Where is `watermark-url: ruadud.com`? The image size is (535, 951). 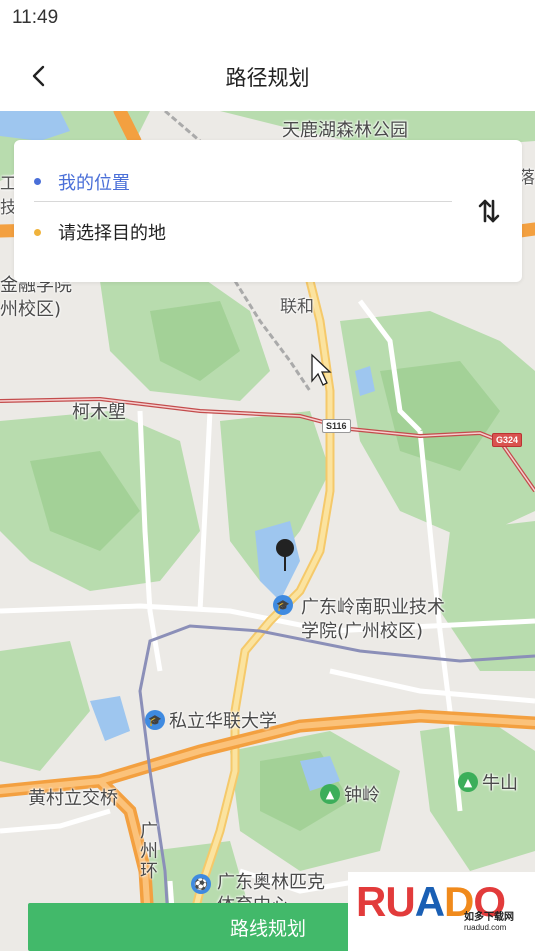 watermark-url: ruadud.com is located at coordinates (485, 927).